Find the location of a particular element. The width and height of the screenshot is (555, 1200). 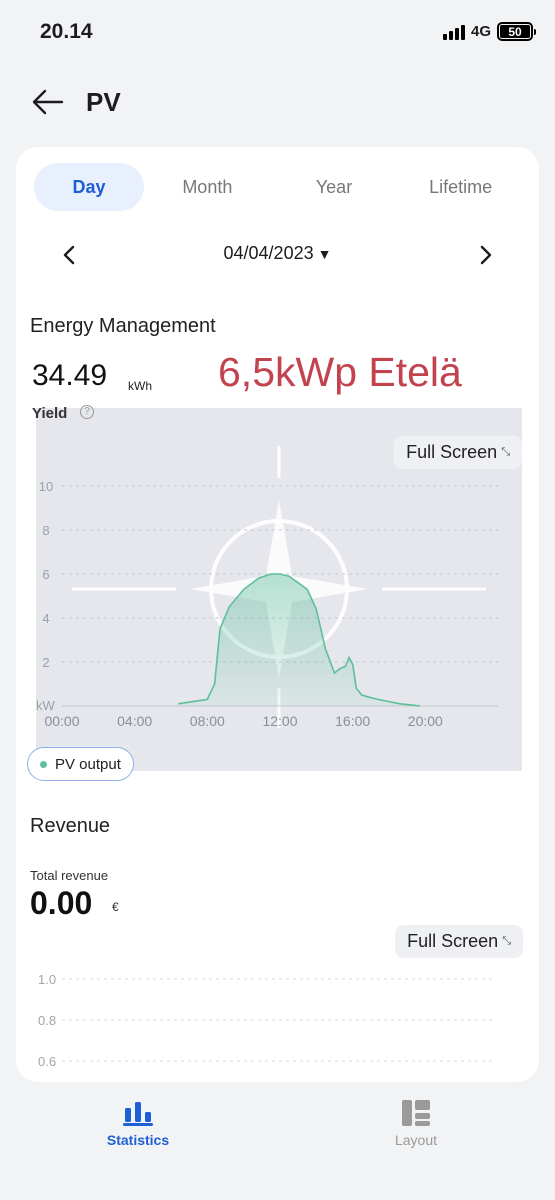

x-tick-label: 20:00 is located at coordinates (425, 721).